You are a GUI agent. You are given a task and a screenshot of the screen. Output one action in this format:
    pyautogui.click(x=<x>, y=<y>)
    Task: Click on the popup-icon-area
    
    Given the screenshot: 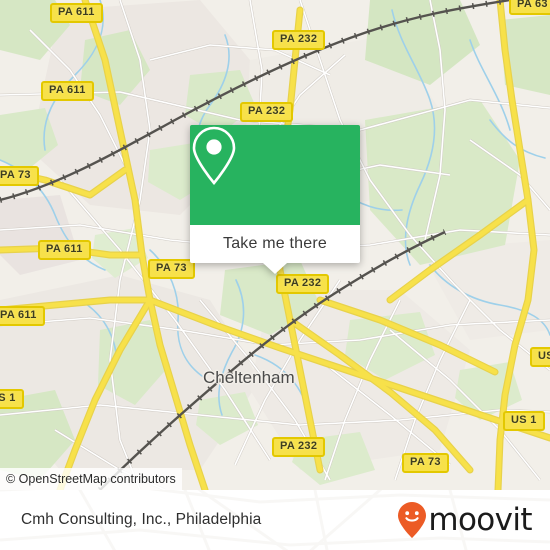 What is the action you would take?
    pyautogui.click(x=275, y=175)
    